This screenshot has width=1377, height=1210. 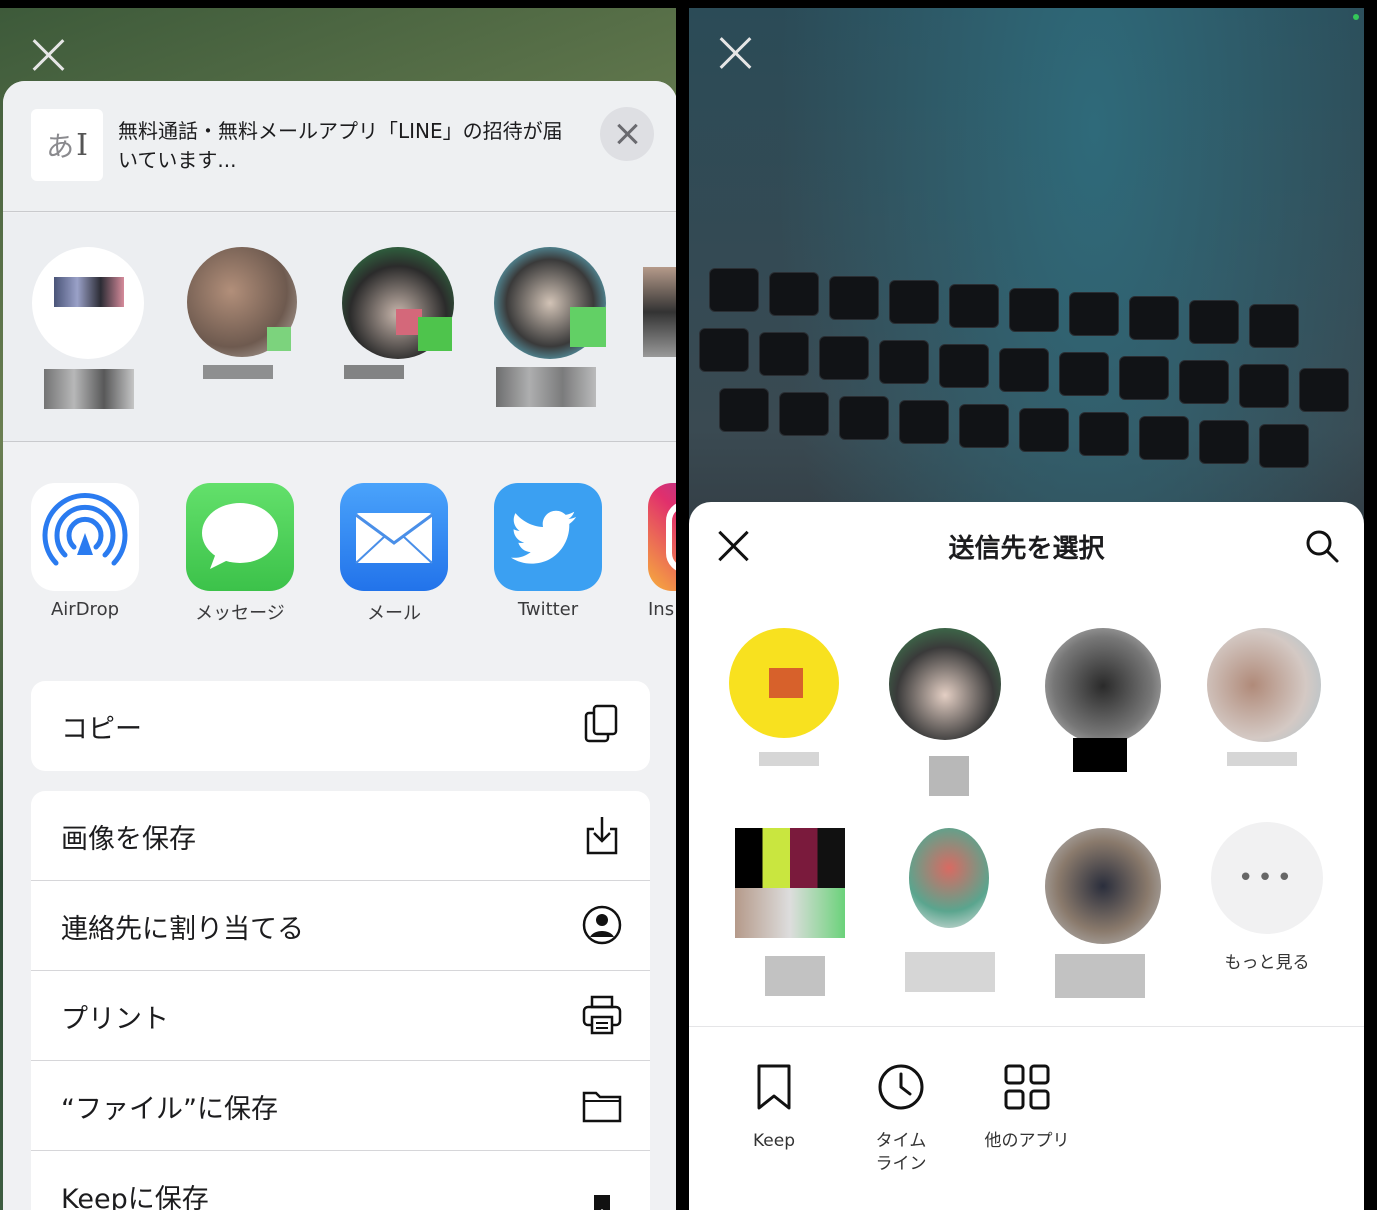 I want to click on action-label: コピー, so click(x=101, y=729).